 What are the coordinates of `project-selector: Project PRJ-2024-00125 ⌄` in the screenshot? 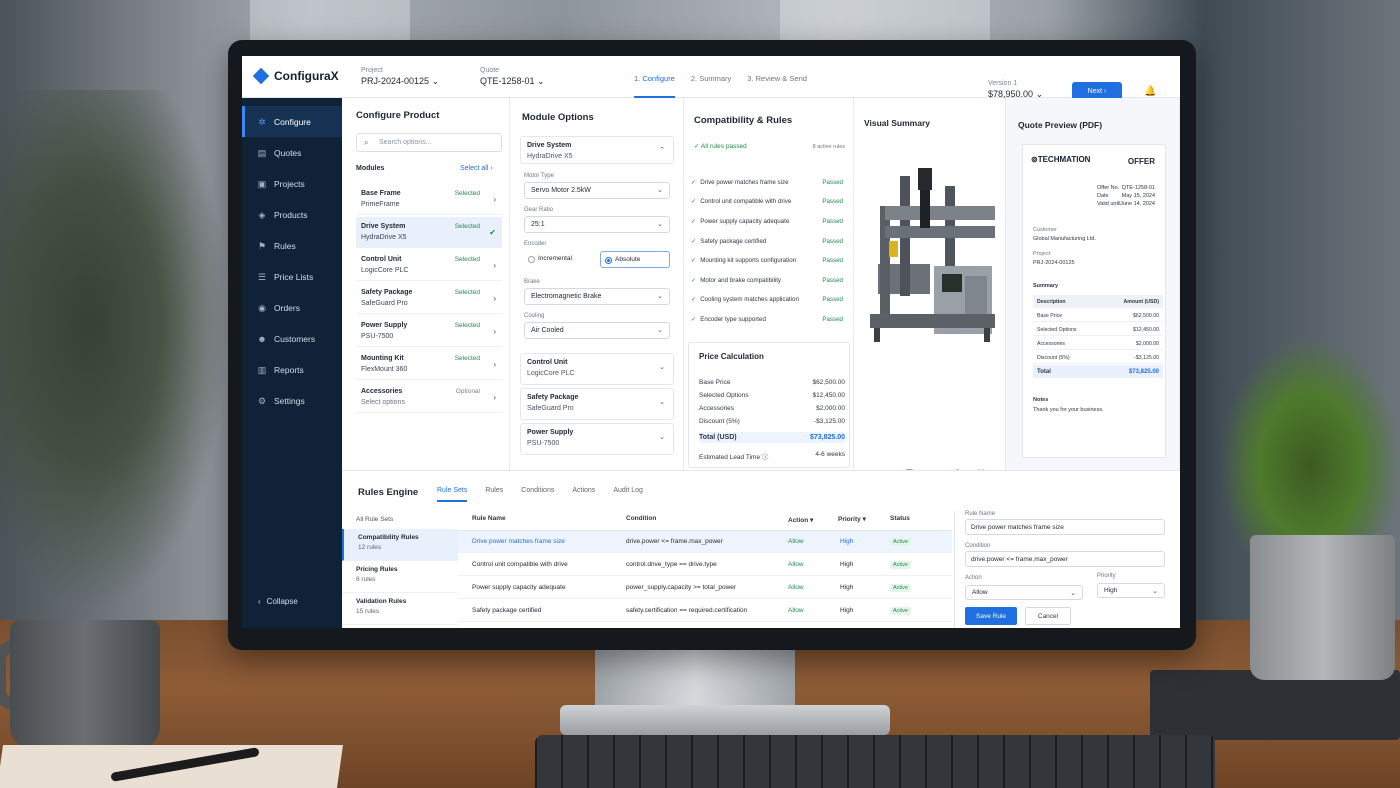 It's located at (400, 77).